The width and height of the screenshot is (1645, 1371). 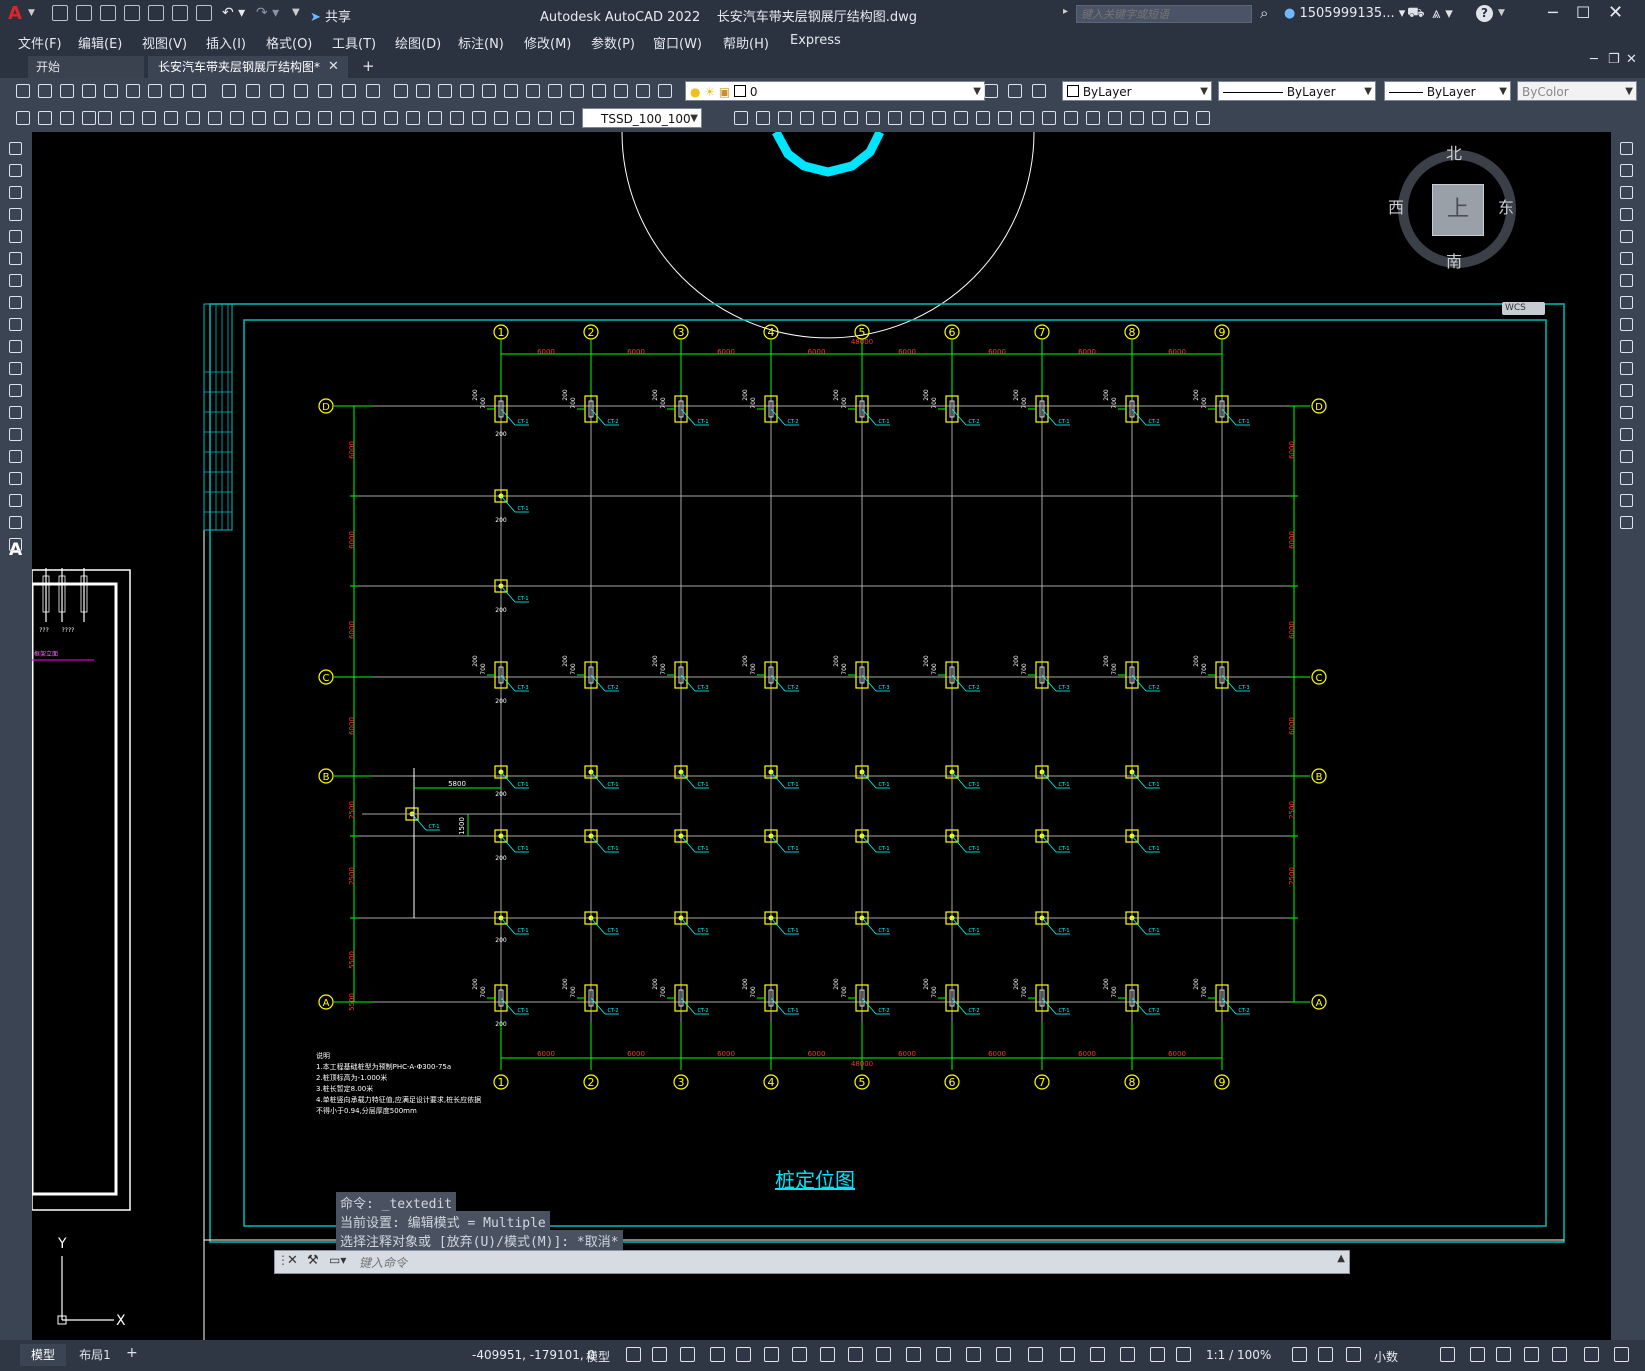 I want to click on menu-11: 帮助(H), so click(x=746, y=42).